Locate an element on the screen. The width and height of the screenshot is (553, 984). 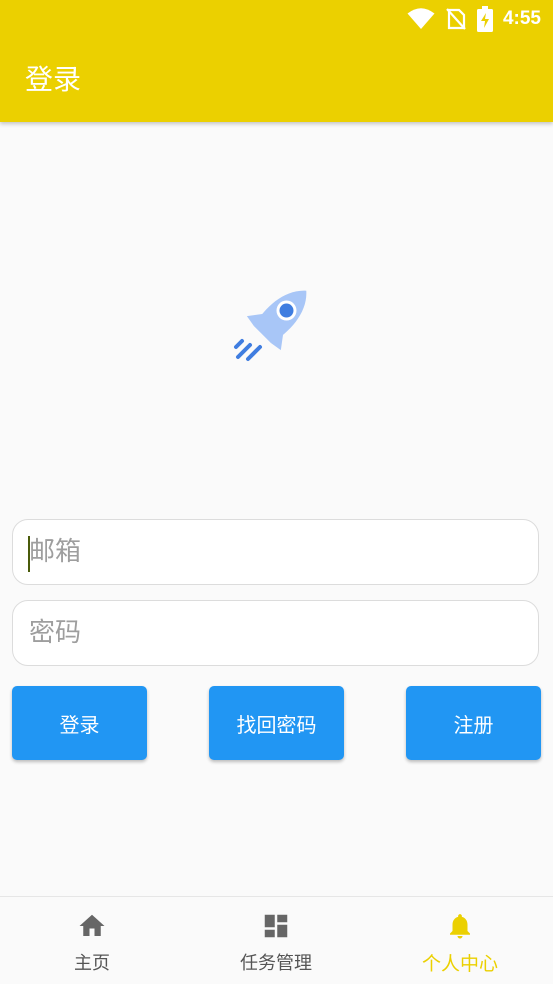
register-button-label: 注册 is located at coordinates (473, 724).